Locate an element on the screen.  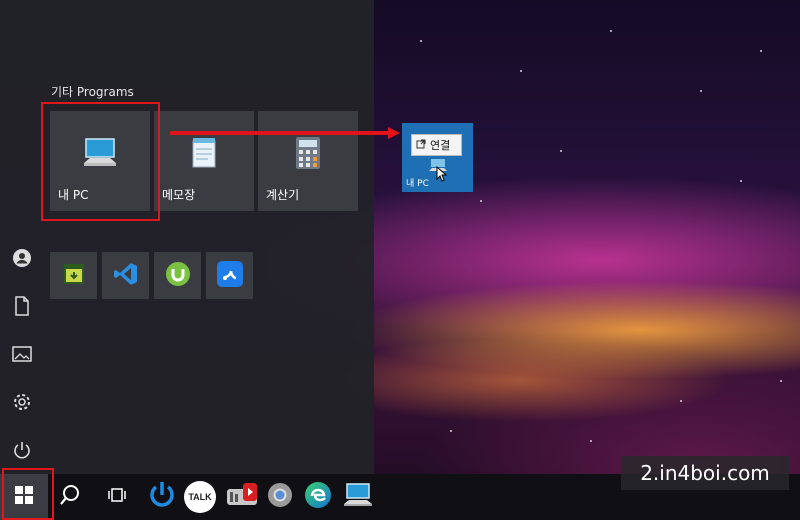
taskbar-this-pc is located at coordinates (358, 497).